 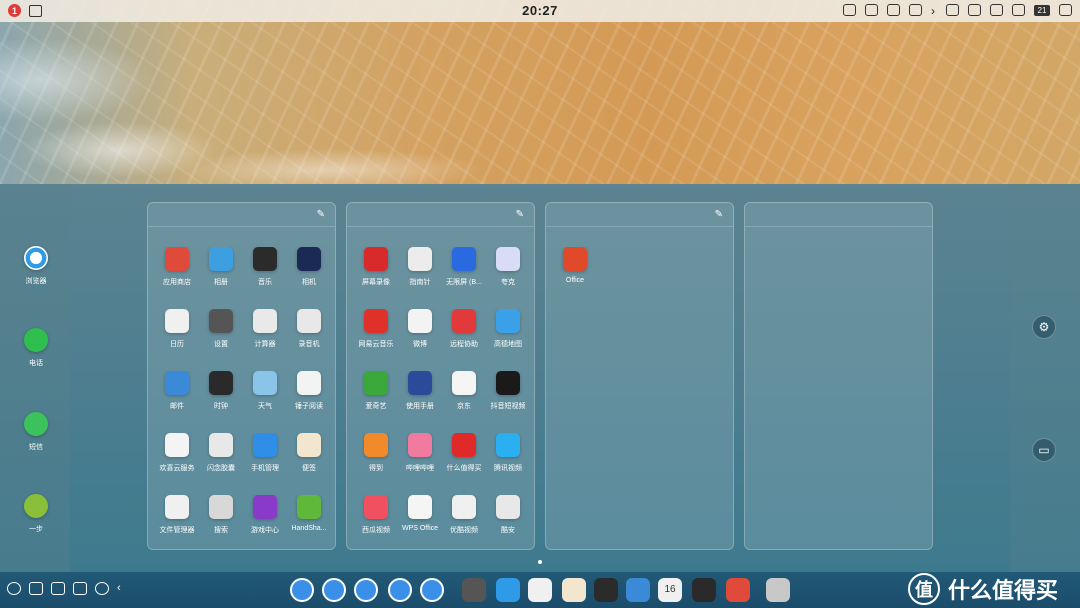 I want to click on app-compass: 指南针, so click(x=420, y=267).